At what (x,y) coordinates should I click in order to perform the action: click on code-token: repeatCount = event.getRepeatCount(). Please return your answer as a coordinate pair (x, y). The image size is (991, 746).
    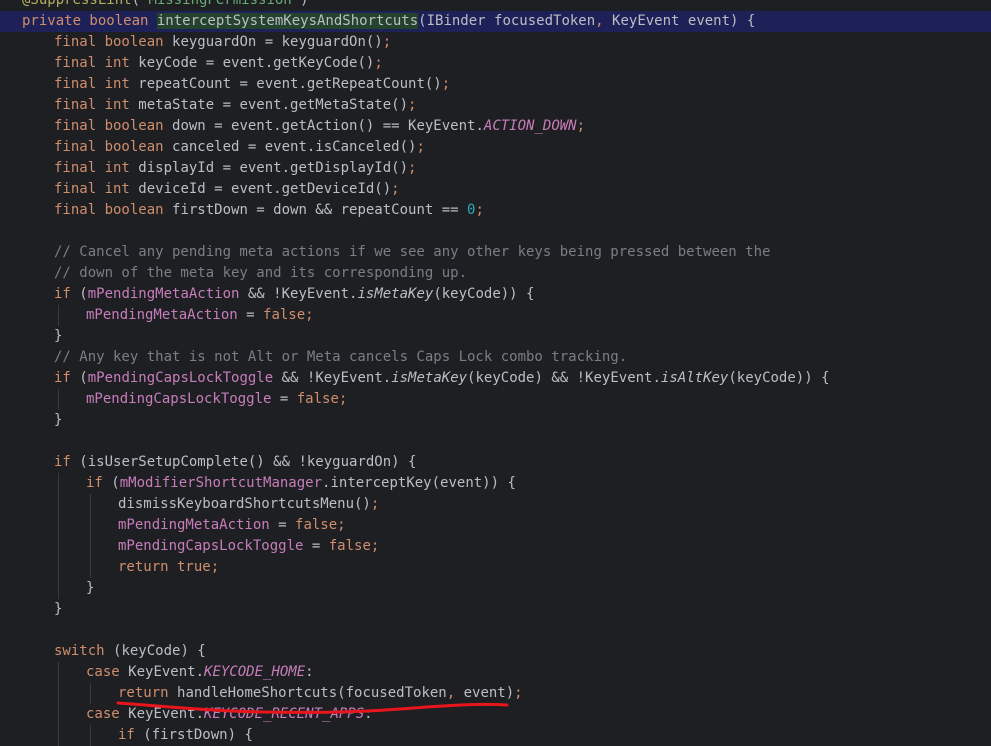
    Looking at the image, I should click on (290, 84).